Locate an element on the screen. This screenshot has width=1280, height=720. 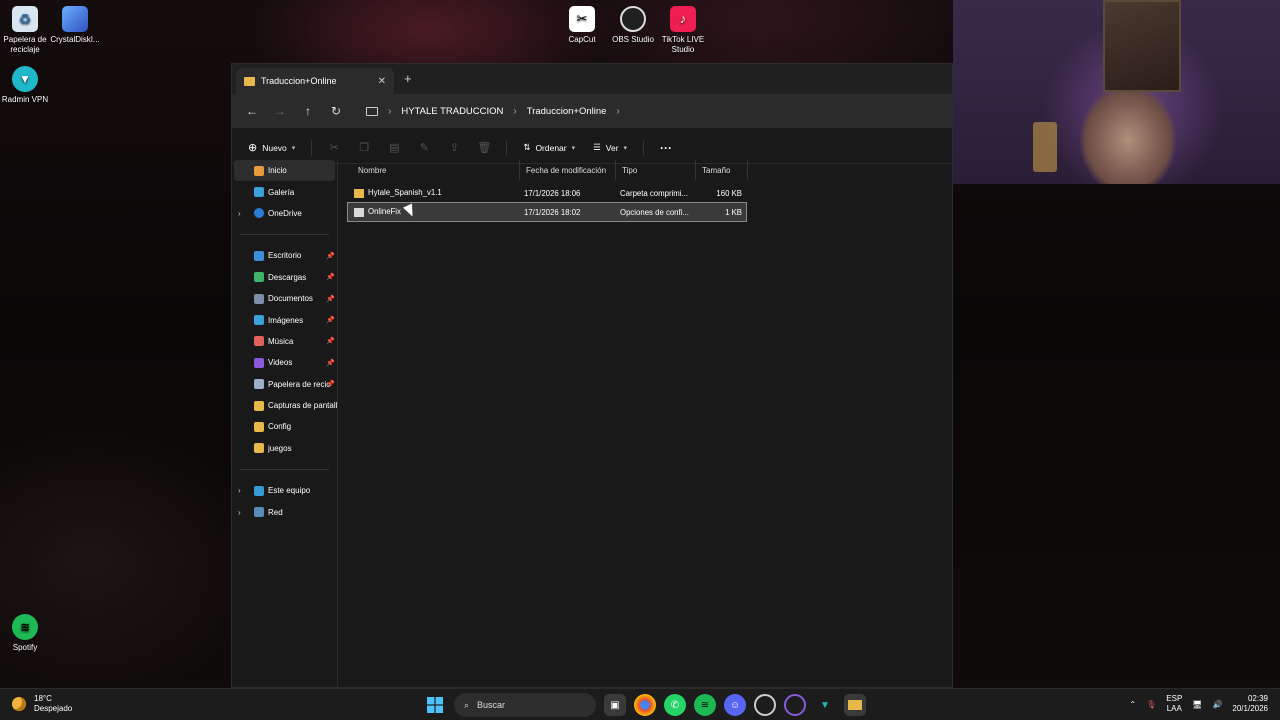
crystaldisk-icon is located at coordinates (75, 19).